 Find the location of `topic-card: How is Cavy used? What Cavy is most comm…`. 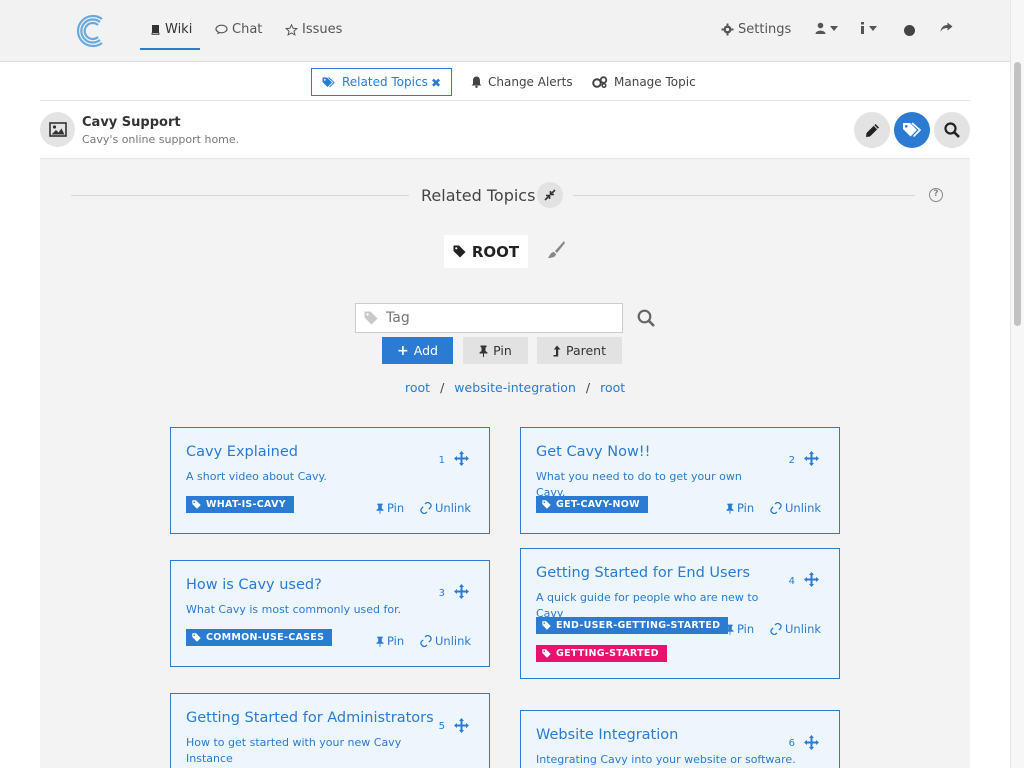

topic-card: How is Cavy used? What Cavy is most comm… is located at coordinates (330, 613).